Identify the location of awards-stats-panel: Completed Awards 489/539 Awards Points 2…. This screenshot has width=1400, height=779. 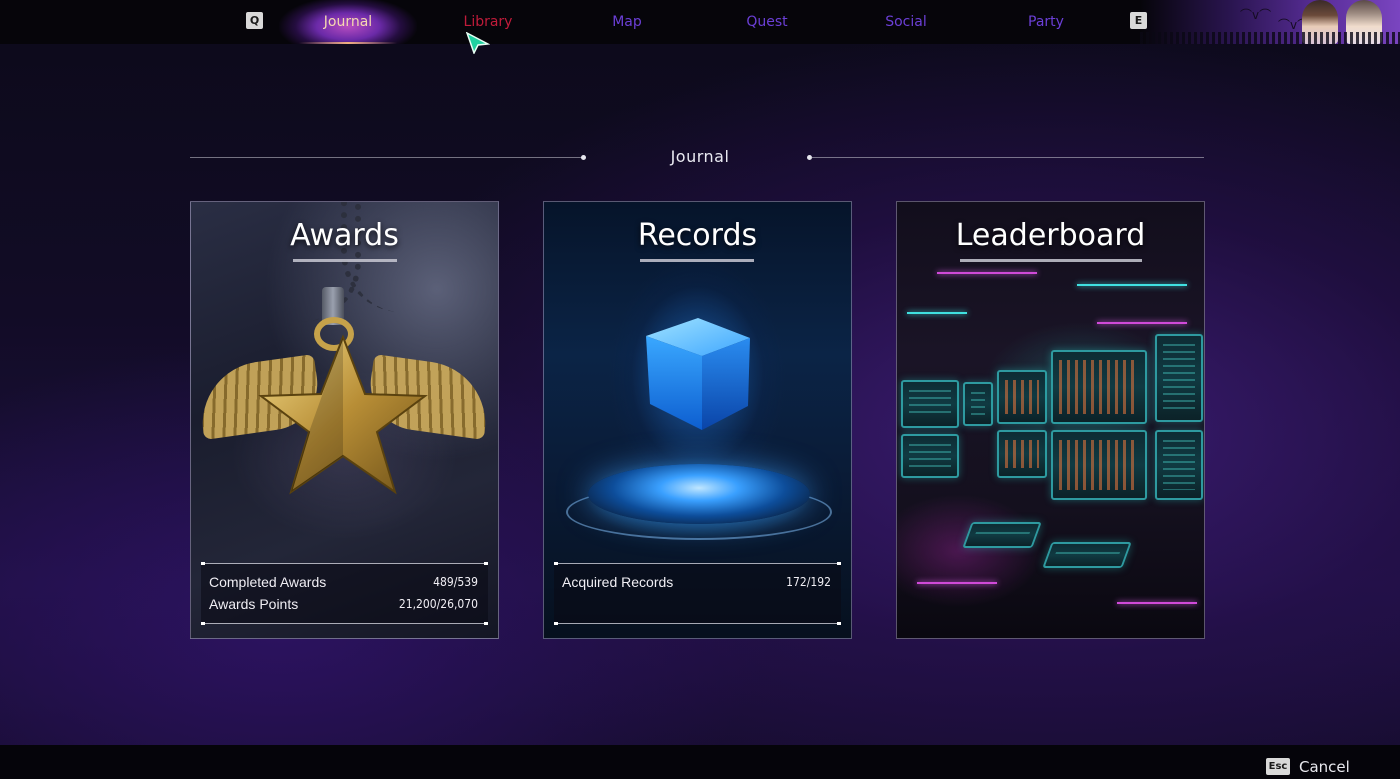
(344, 593).